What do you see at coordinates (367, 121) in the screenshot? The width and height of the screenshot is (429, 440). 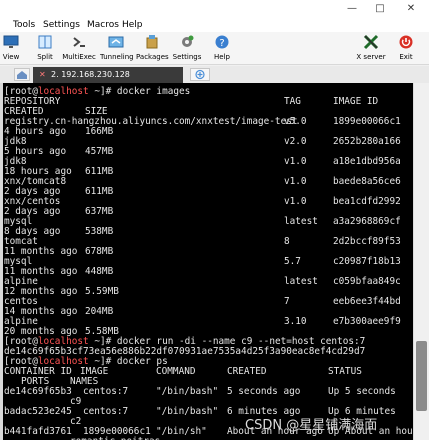 I see `image-id: 1899e00066c1` at bounding box center [367, 121].